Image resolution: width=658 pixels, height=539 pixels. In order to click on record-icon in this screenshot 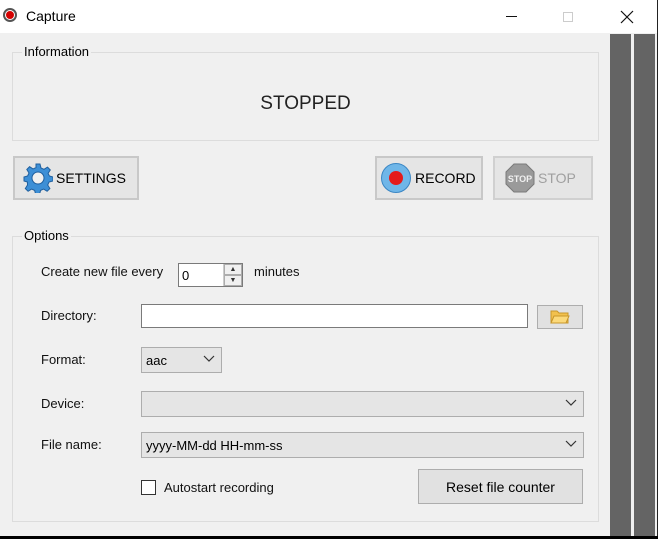, I will do `click(396, 178)`.